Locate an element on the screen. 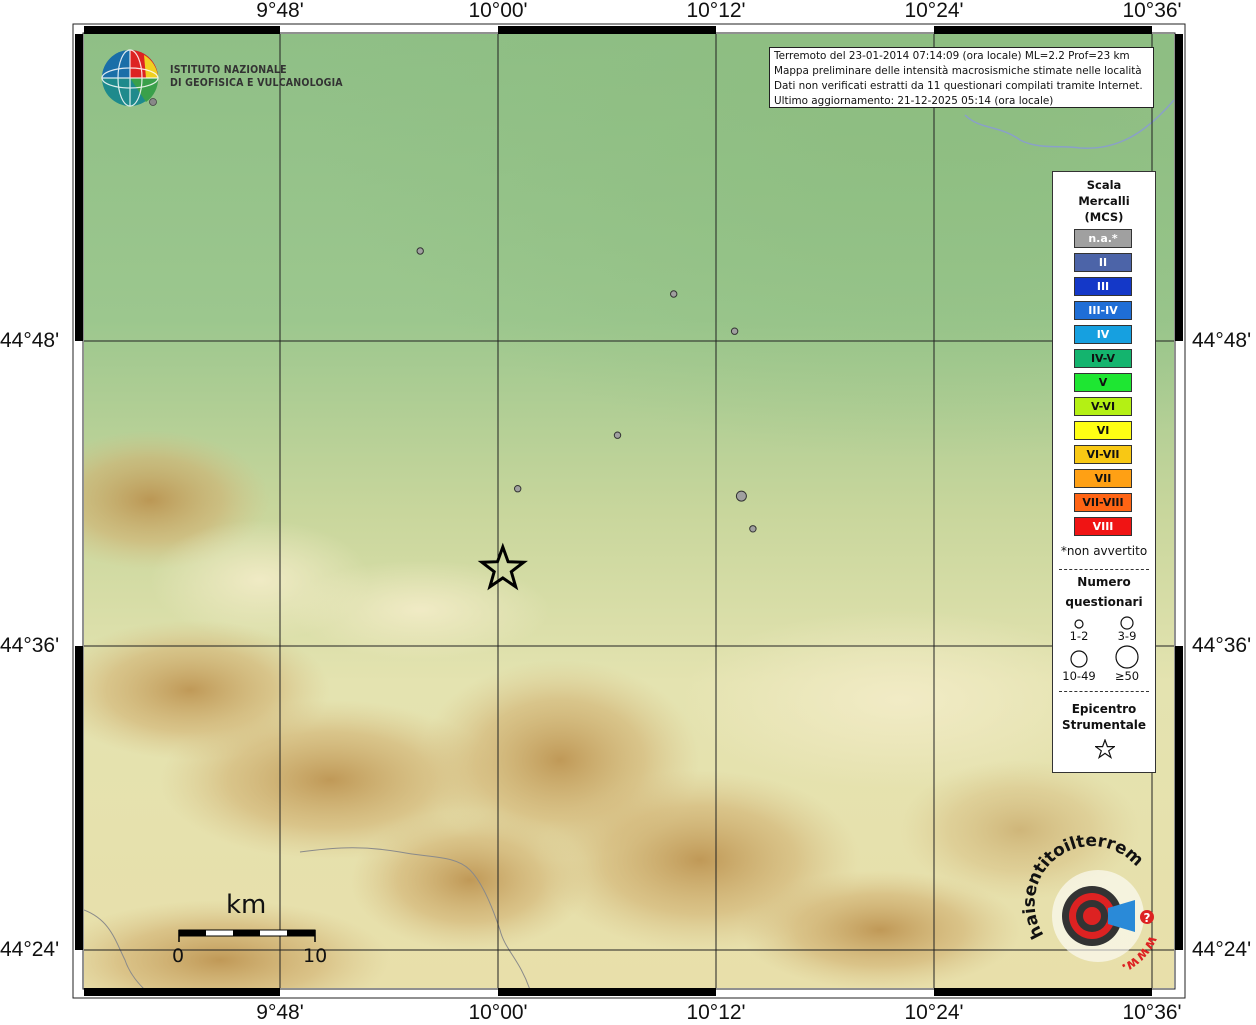 The image size is (1256, 1025). coord-top-4: 10°24' is located at coordinates (934, 11).